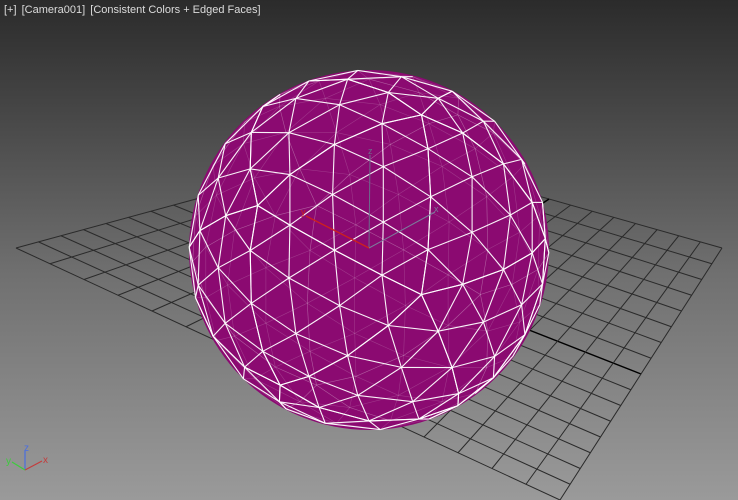 The height and width of the screenshot is (500, 738). Describe the element at coordinates (370, 151) in the screenshot. I see `pivot-z-label: z` at that location.